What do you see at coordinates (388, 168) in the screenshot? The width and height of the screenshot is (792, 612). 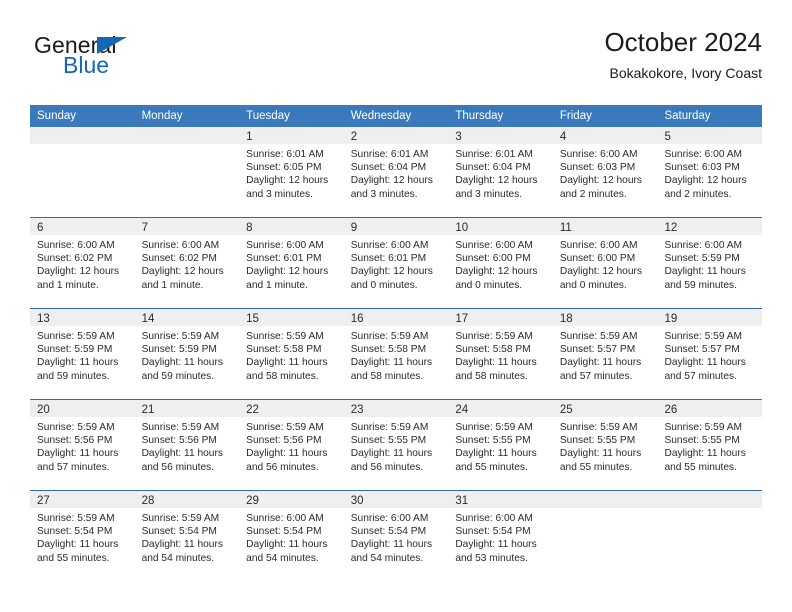 I see `sunset-text: Sunset: 6:04 PM` at bounding box center [388, 168].